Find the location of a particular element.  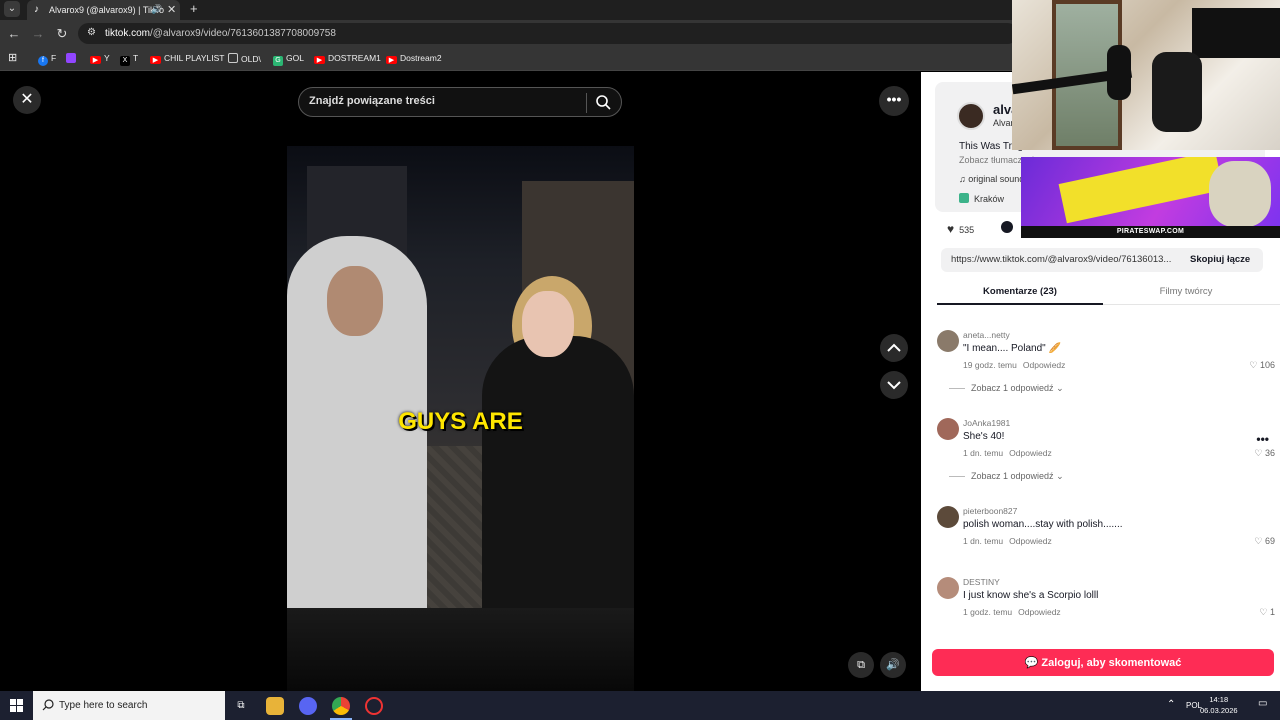

more-options-button: ••• is located at coordinates (894, 101).